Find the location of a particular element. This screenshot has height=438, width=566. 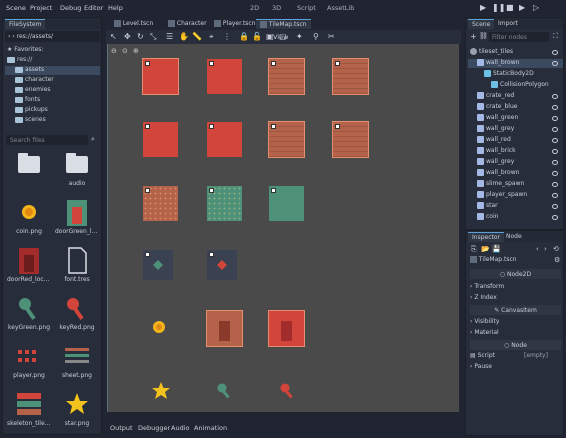

section-visibility: › Visibility is located at coordinates (484, 321).